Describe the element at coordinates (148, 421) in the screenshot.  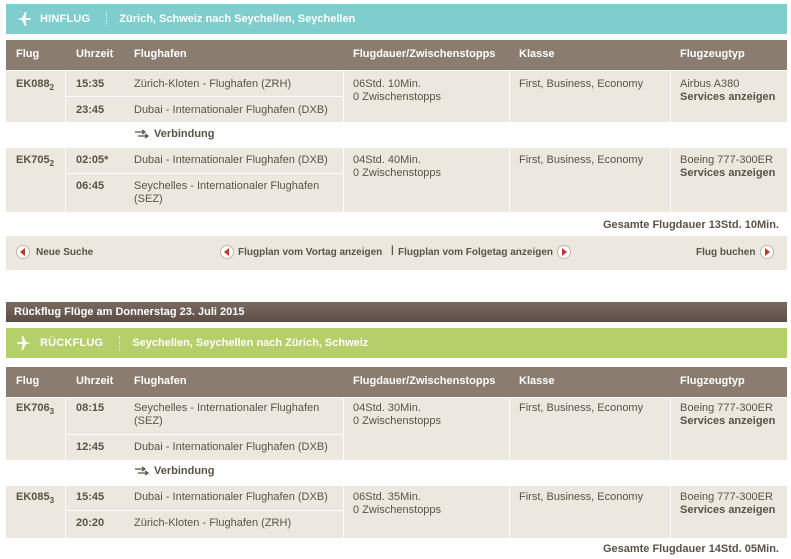
I see `departure-airport-code: (SEZ)` at that location.